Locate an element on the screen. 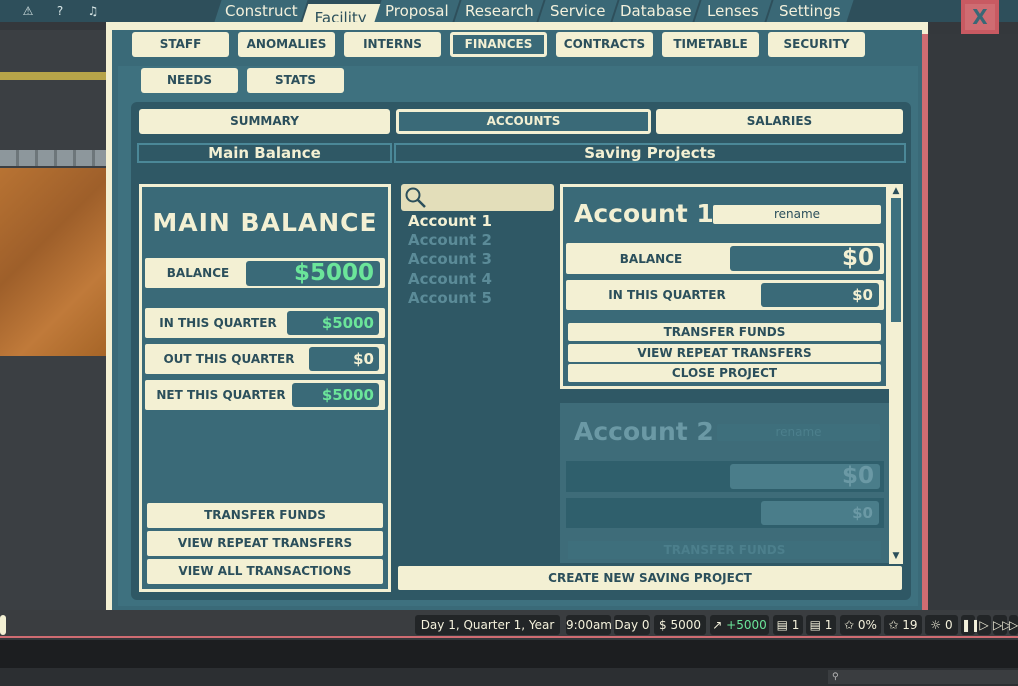  calendar-count-1: ▤ 1 is located at coordinates (788, 625).